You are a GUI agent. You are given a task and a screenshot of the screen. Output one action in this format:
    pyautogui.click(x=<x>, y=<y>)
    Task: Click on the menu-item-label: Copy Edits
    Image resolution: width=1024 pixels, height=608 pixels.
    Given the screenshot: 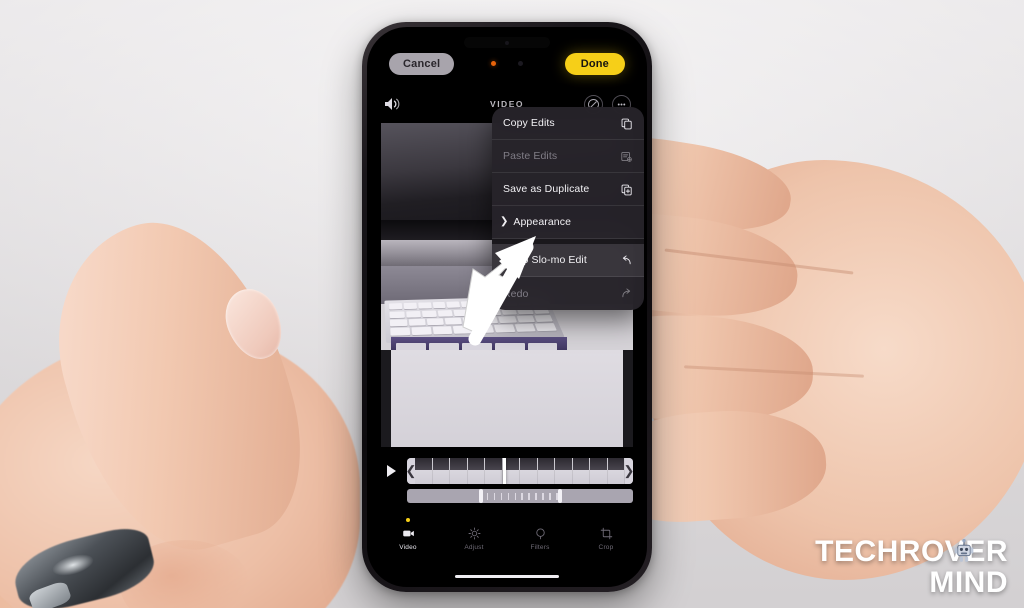 What is the action you would take?
    pyautogui.click(x=529, y=123)
    